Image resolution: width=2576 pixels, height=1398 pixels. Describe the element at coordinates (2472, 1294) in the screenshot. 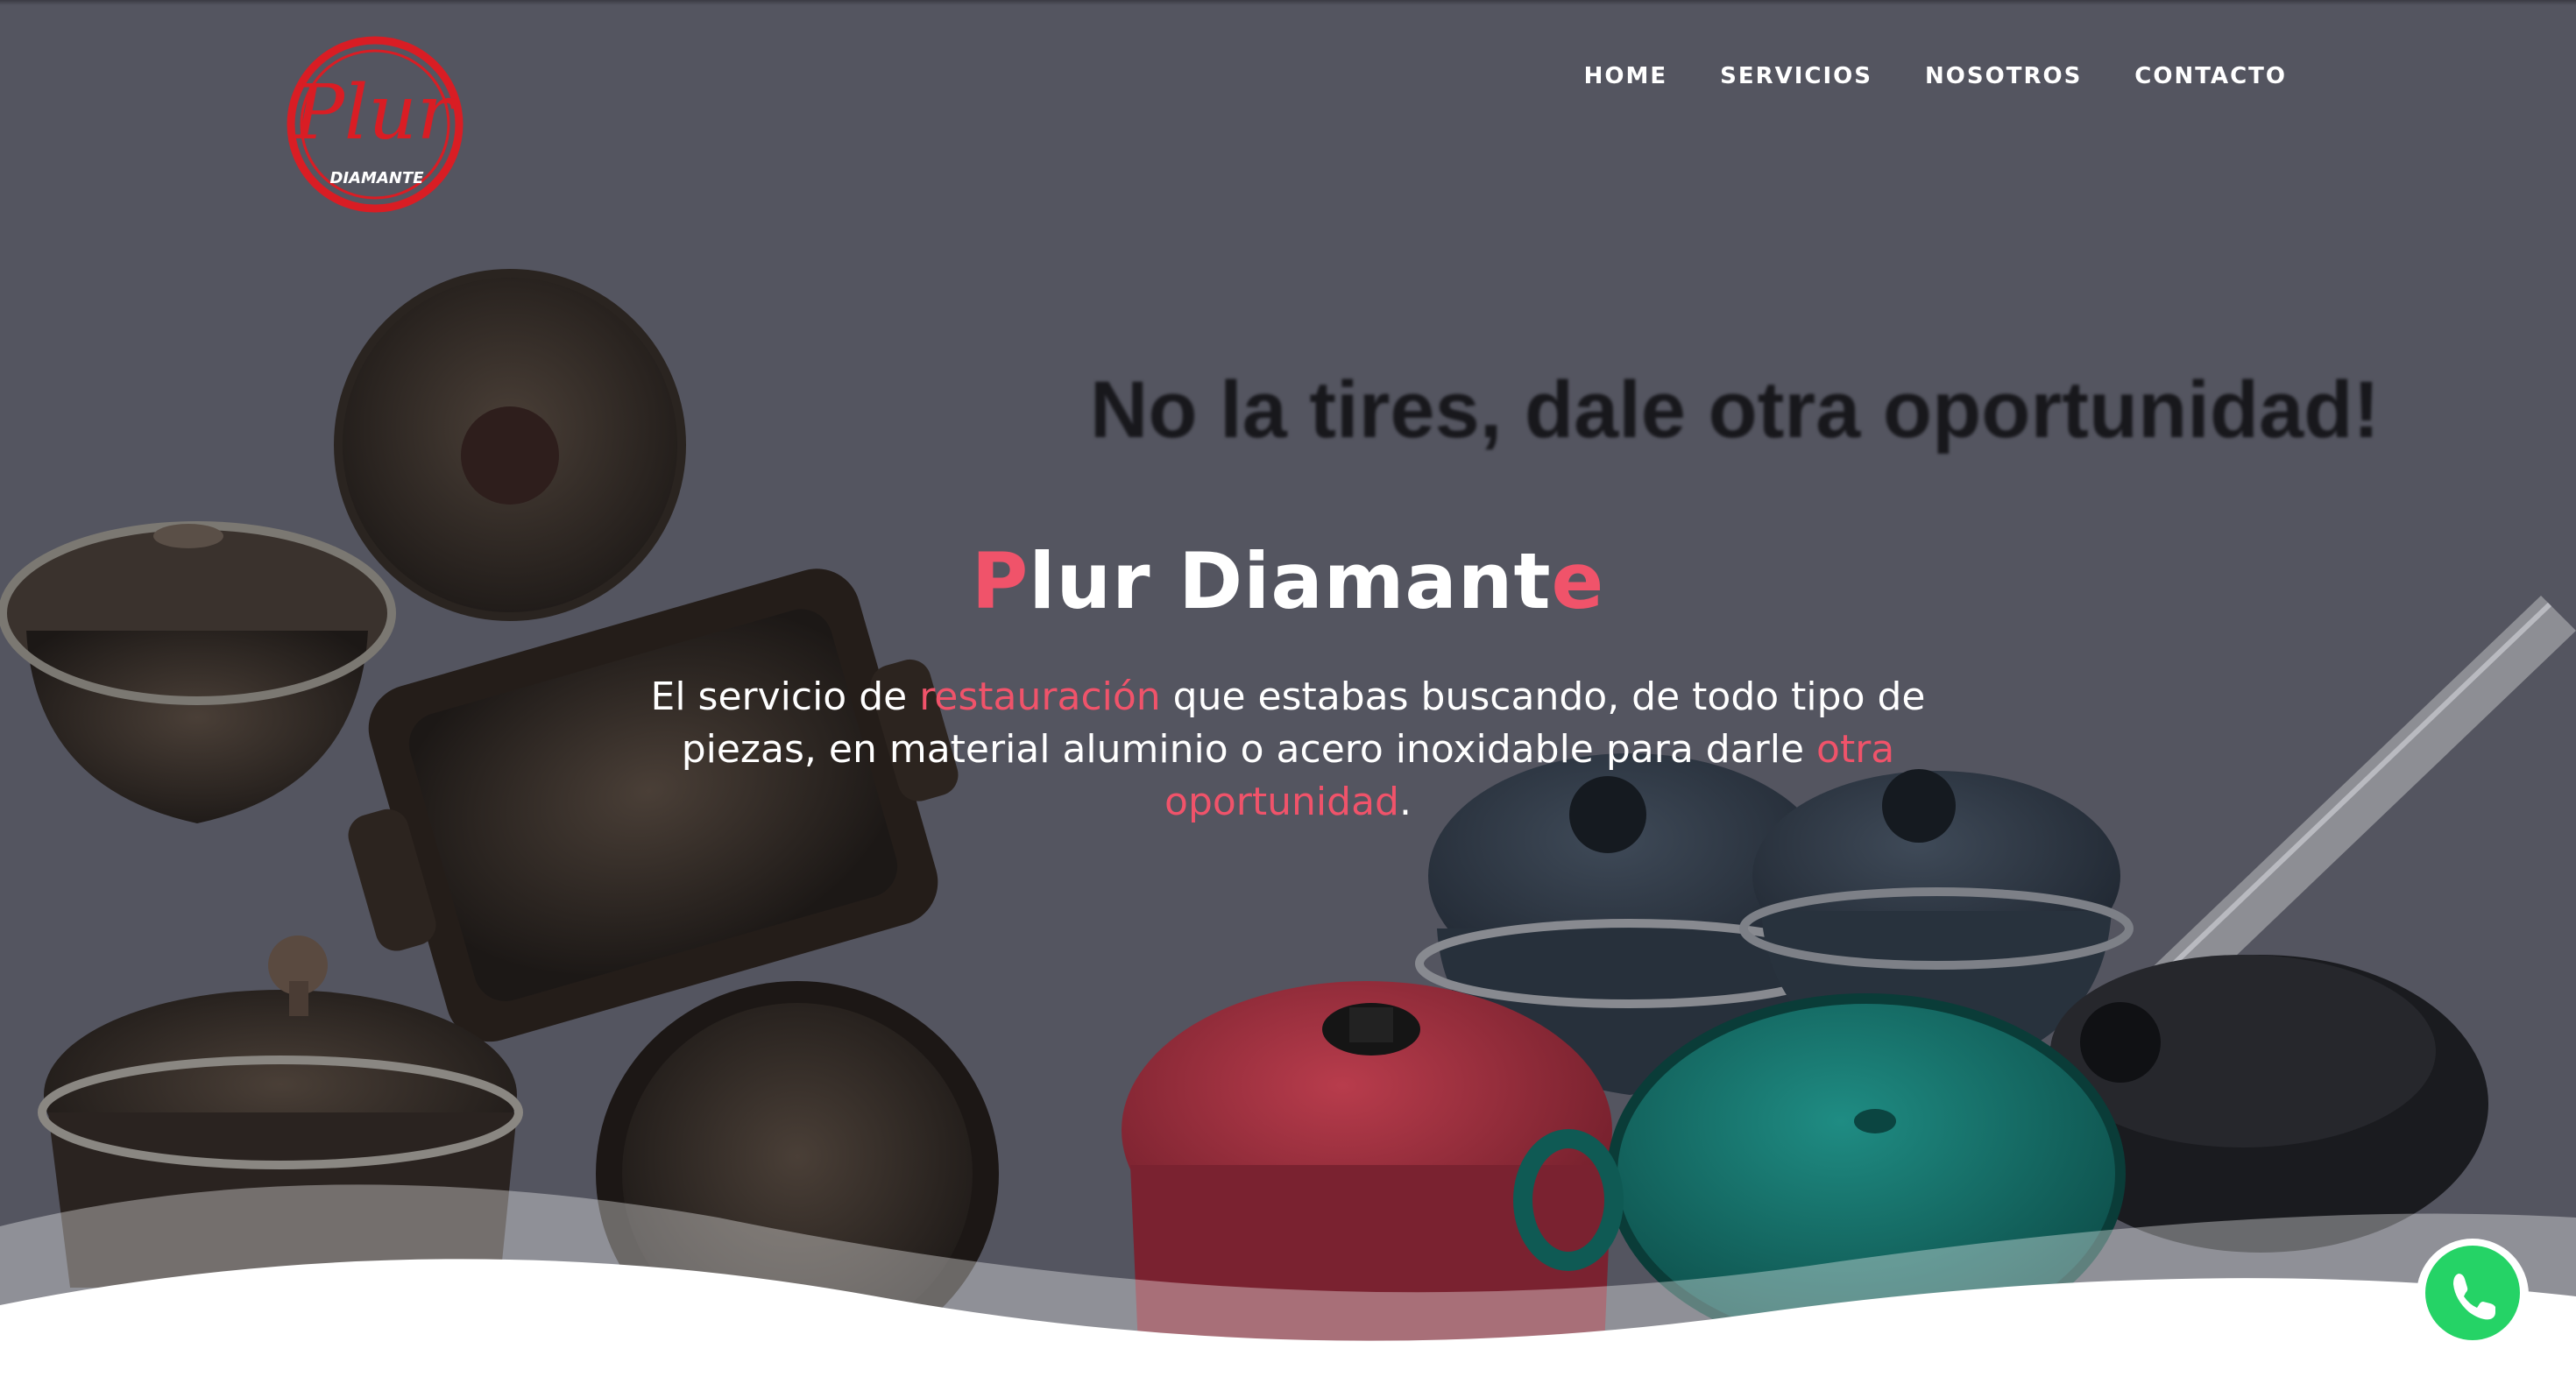

I see `whatsapp-icon` at that location.